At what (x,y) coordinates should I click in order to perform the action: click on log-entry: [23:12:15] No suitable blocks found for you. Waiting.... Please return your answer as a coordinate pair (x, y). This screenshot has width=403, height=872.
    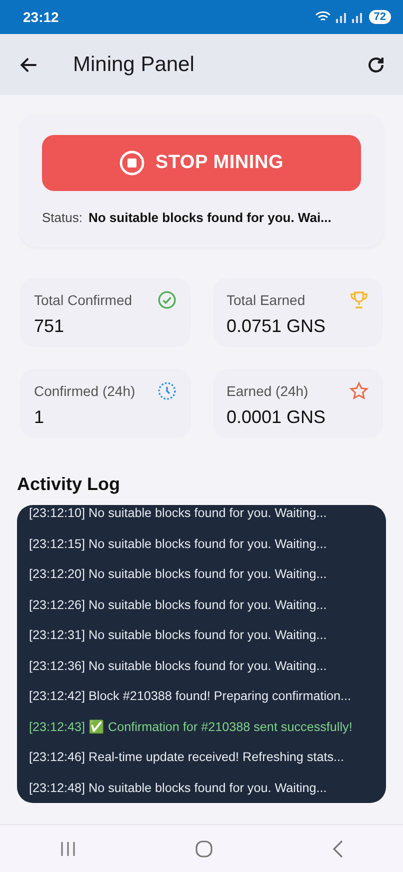
    Looking at the image, I should click on (178, 544).